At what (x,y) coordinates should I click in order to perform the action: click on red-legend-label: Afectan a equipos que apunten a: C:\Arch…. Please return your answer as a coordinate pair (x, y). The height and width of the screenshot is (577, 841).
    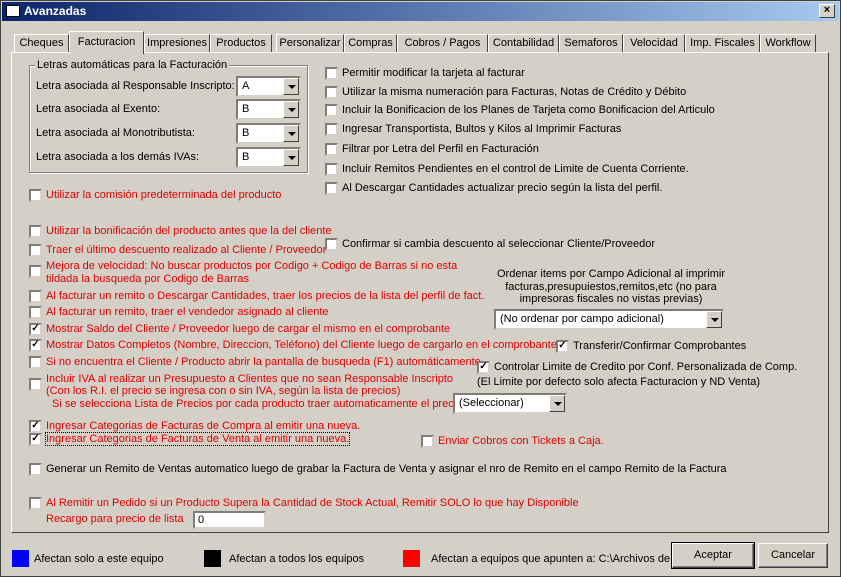
    Looking at the image, I should click on (555, 559).